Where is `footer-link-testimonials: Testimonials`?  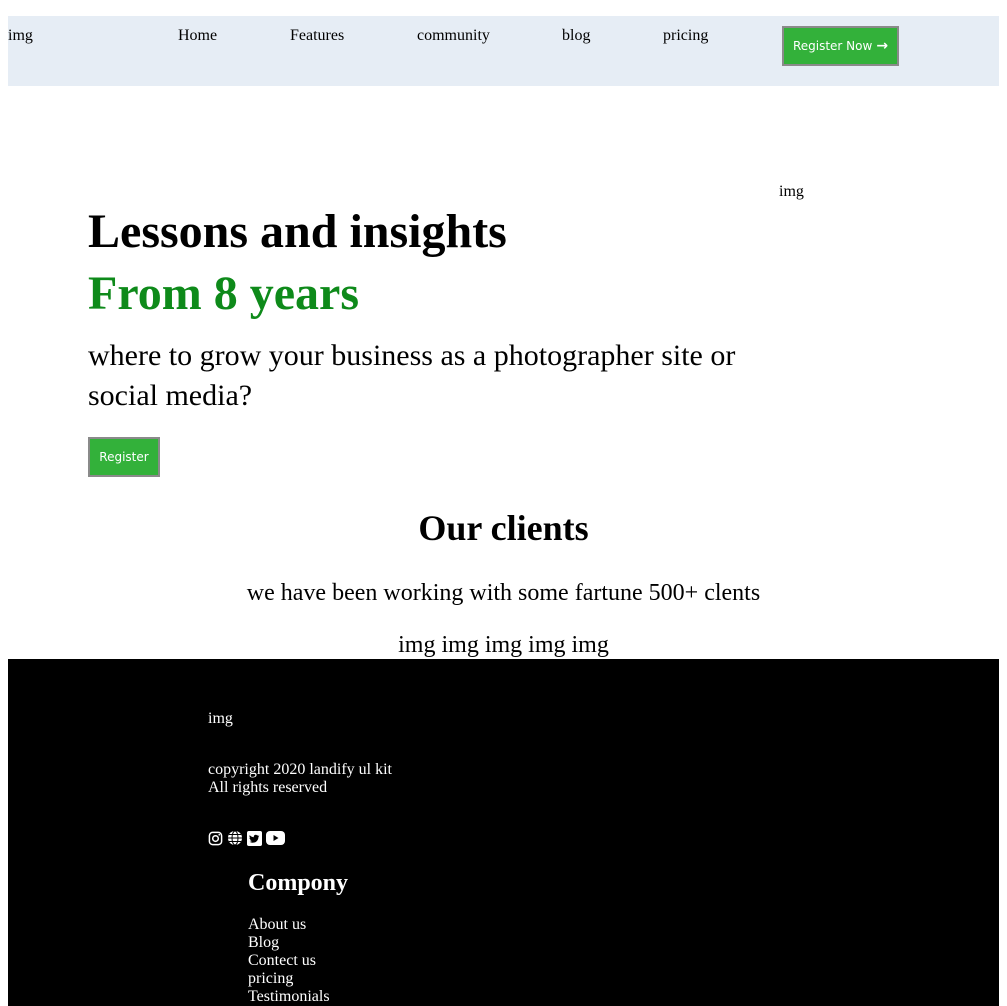
footer-link-testimonials: Testimonials is located at coordinates (289, 996).